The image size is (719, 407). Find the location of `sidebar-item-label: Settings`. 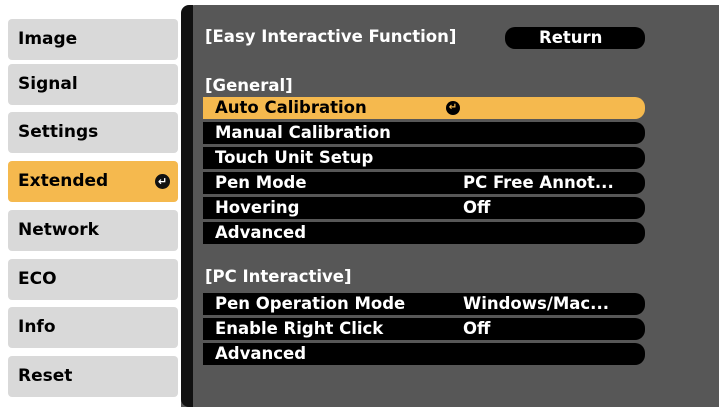

sidebar-item-label: Settings is located at coordinates (58, 132).